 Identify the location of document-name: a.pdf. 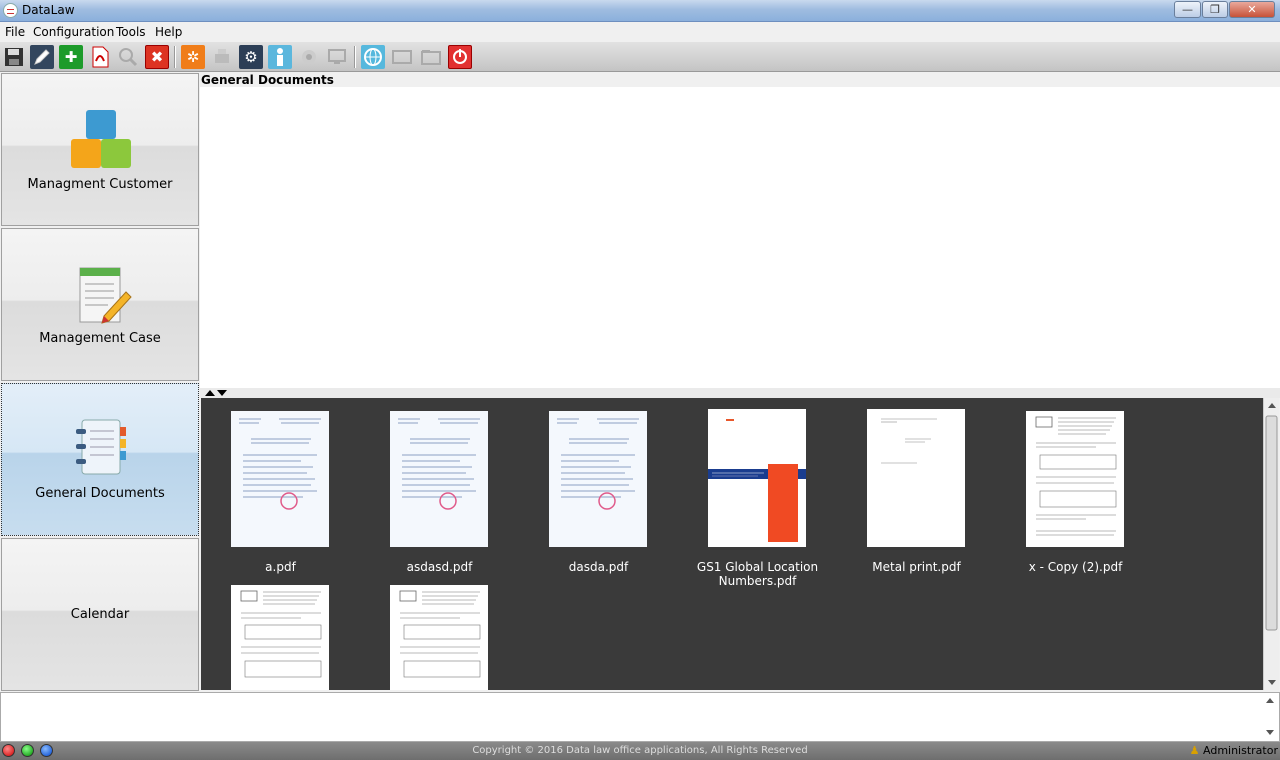
(280, 567).